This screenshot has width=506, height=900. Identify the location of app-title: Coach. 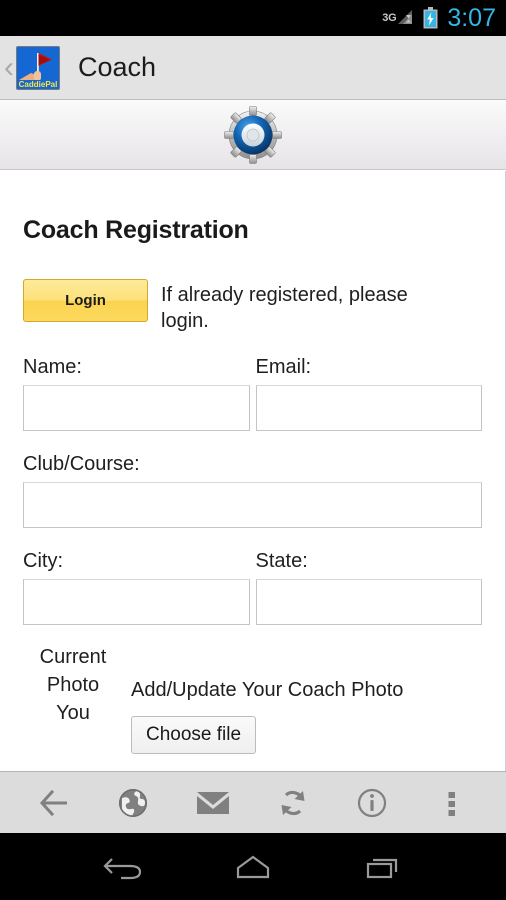
(117, 67).